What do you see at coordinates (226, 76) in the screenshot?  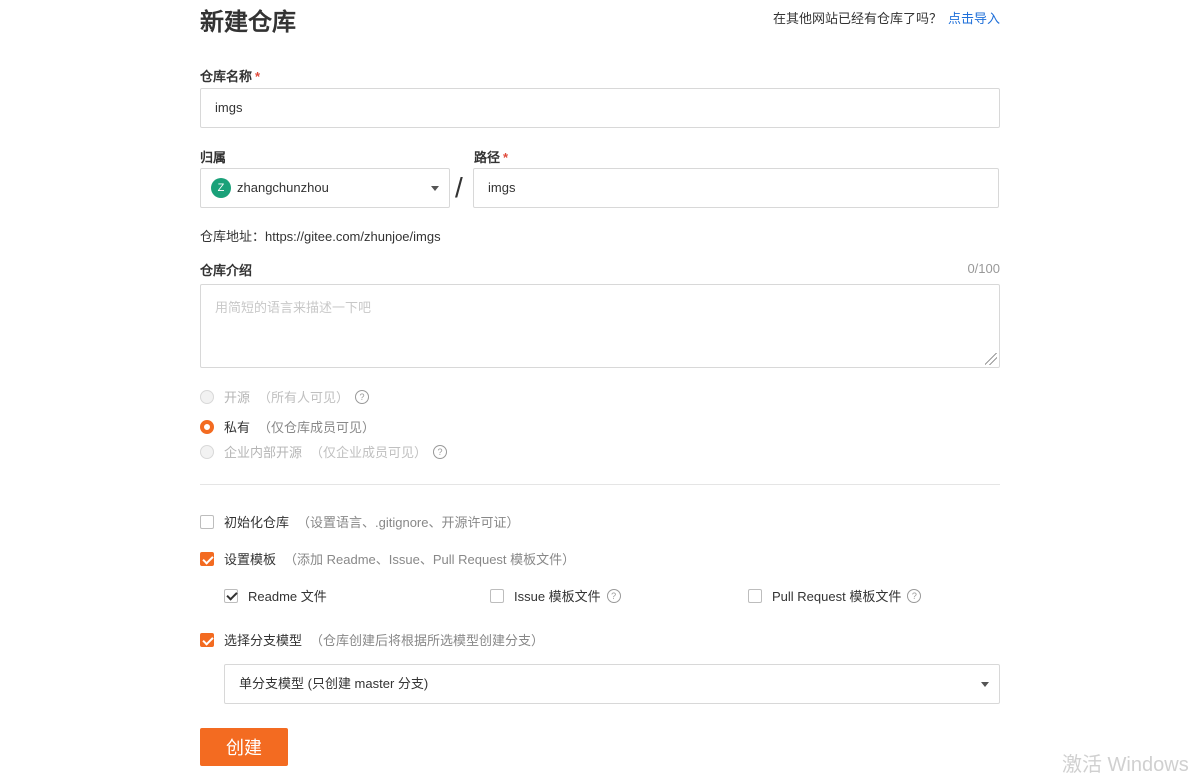 I see `repo-name-label-text: 仓库名称` at bounding box center [226, 76].